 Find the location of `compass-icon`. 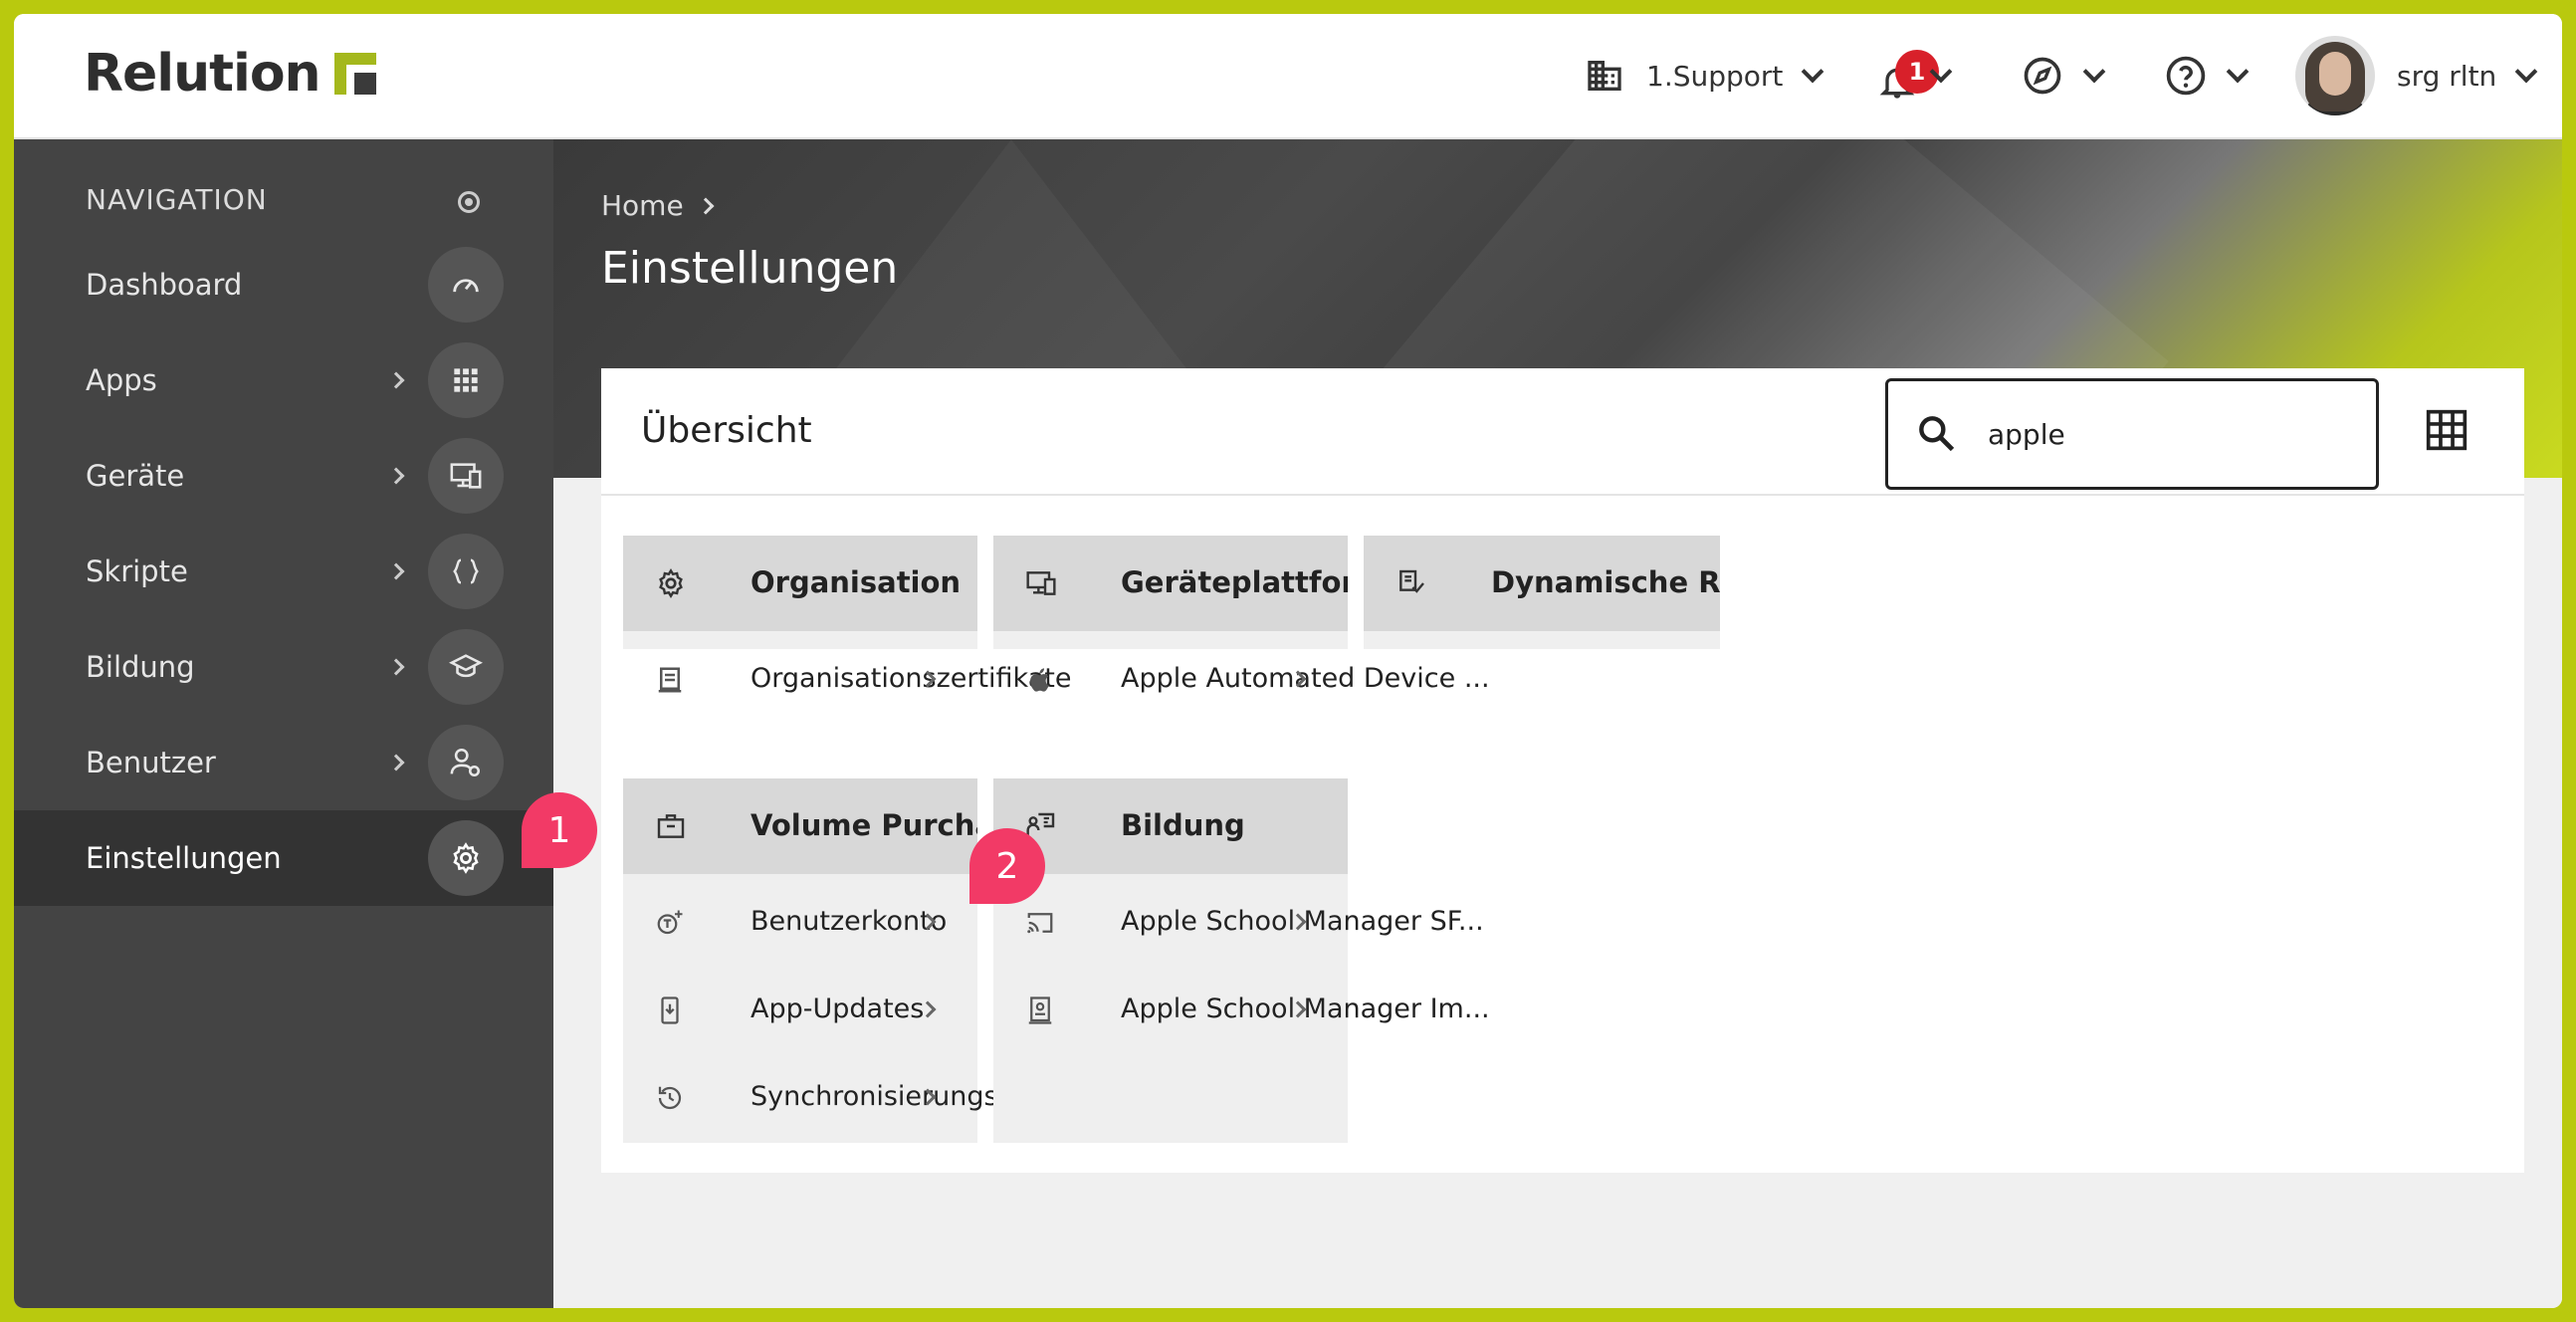

compass-icon is located at coordinates (2042, 76).